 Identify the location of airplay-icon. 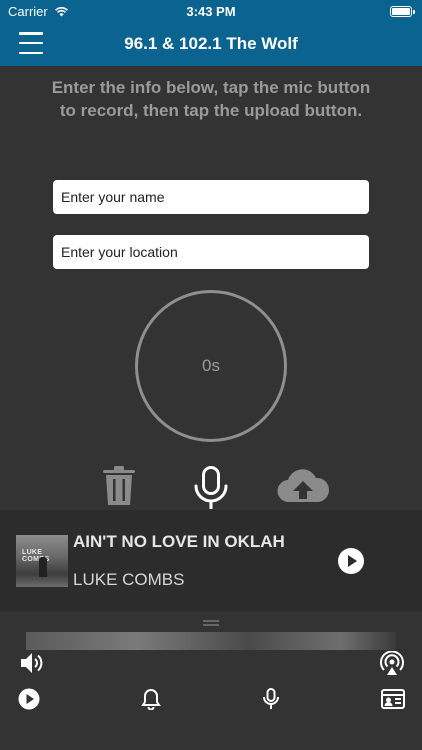
(392, 666).